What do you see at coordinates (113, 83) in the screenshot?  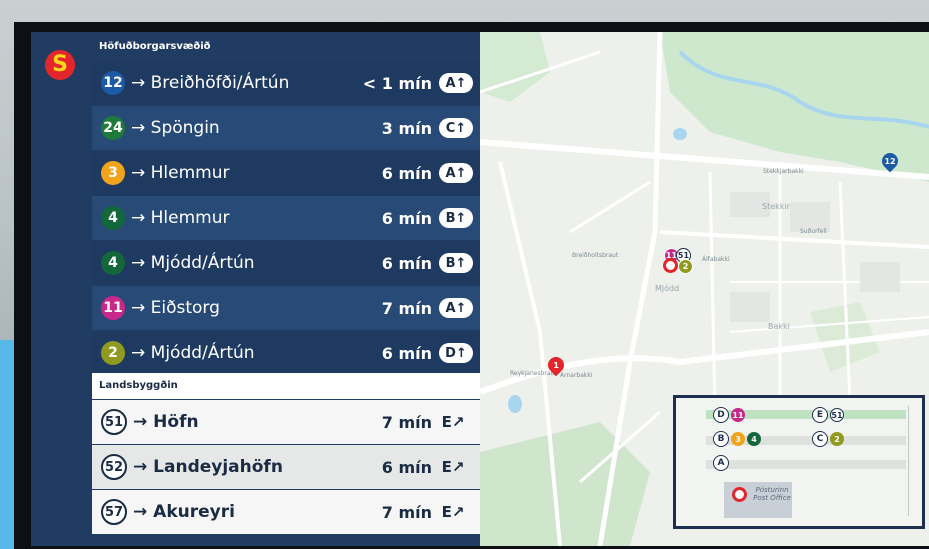 I see `route-badge: 12` at bounding box center [113, 83].